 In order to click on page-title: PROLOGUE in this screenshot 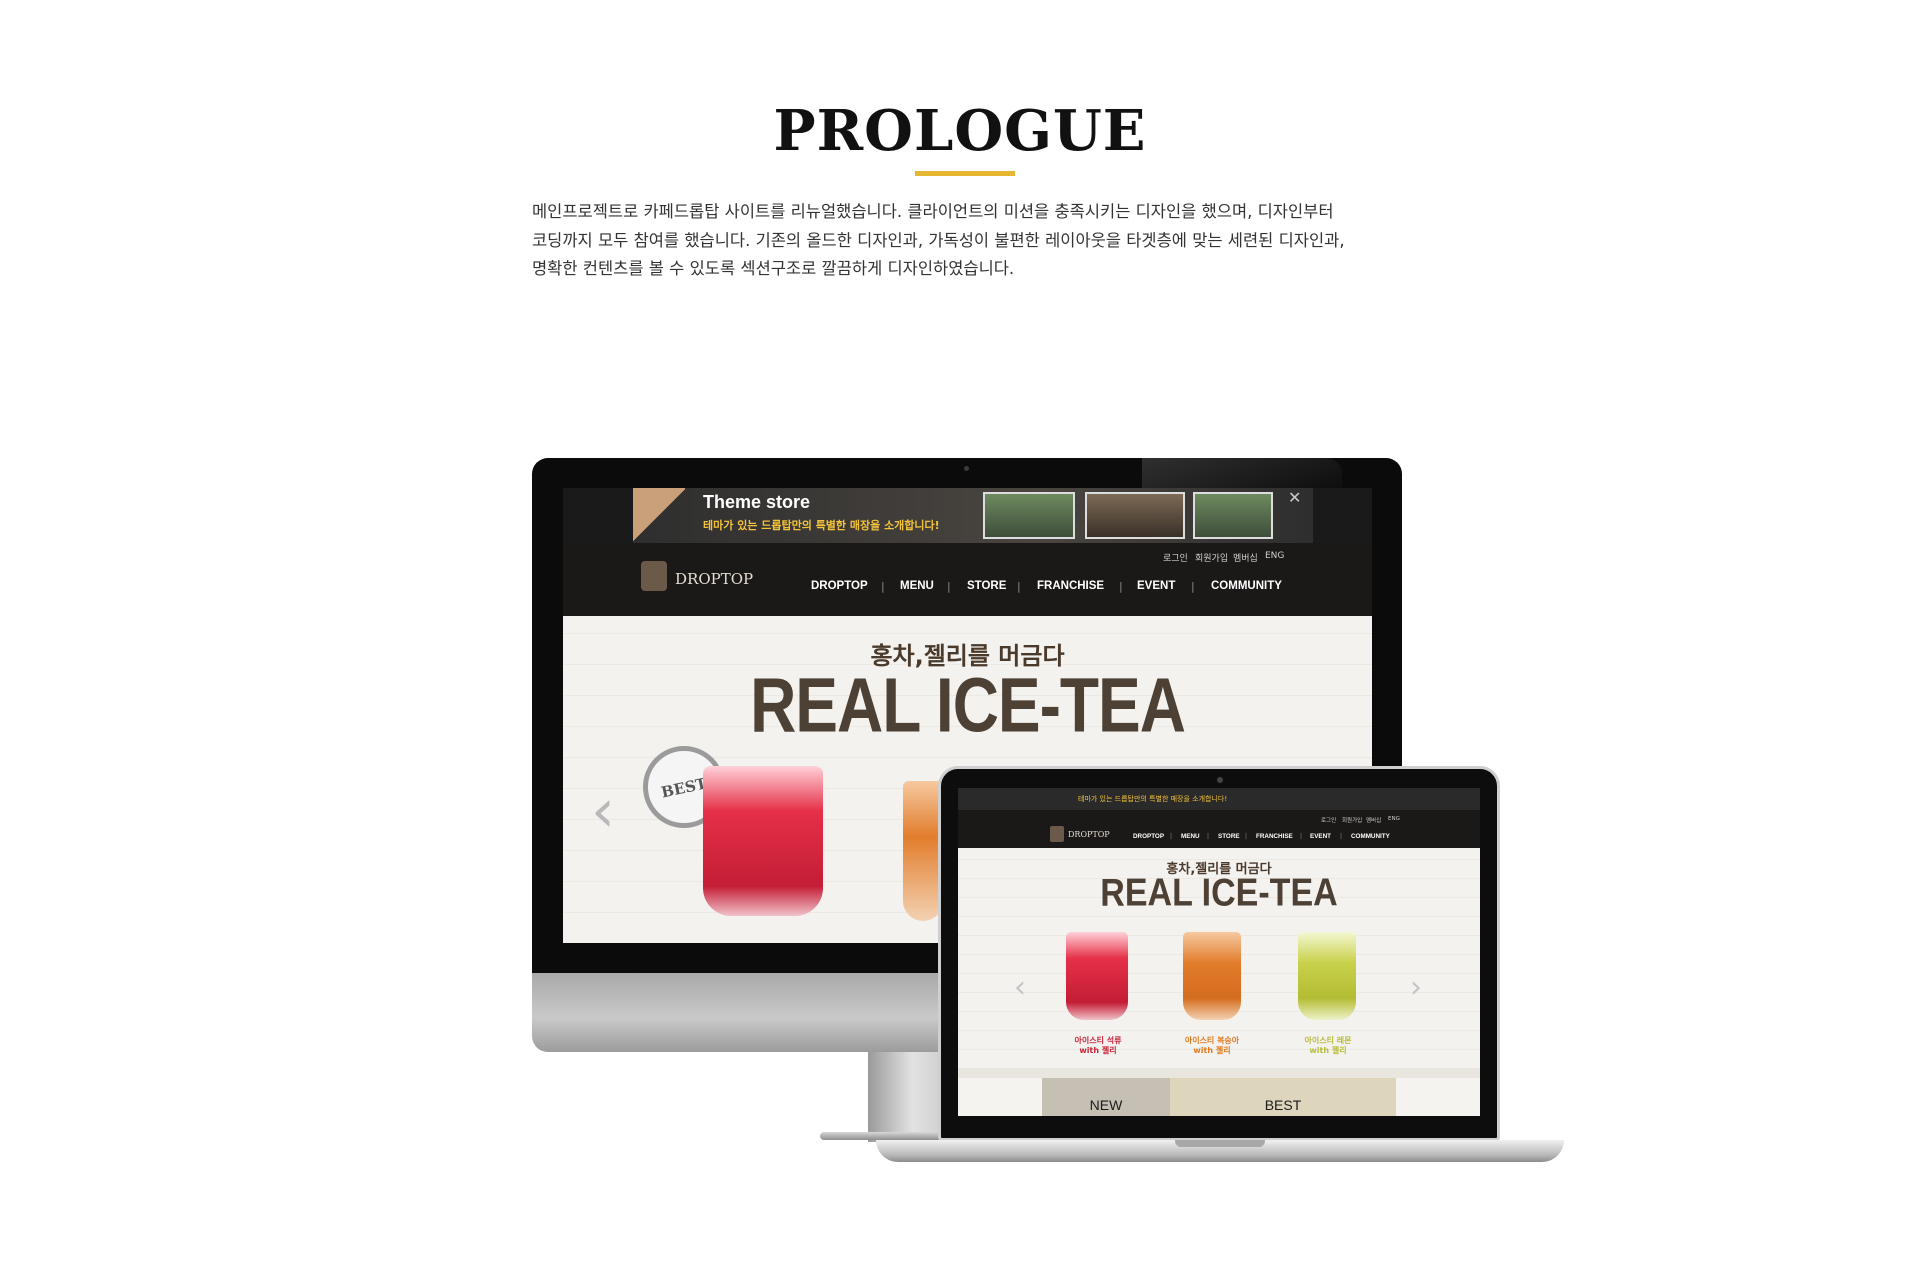, I will do `click(960, 131)`.